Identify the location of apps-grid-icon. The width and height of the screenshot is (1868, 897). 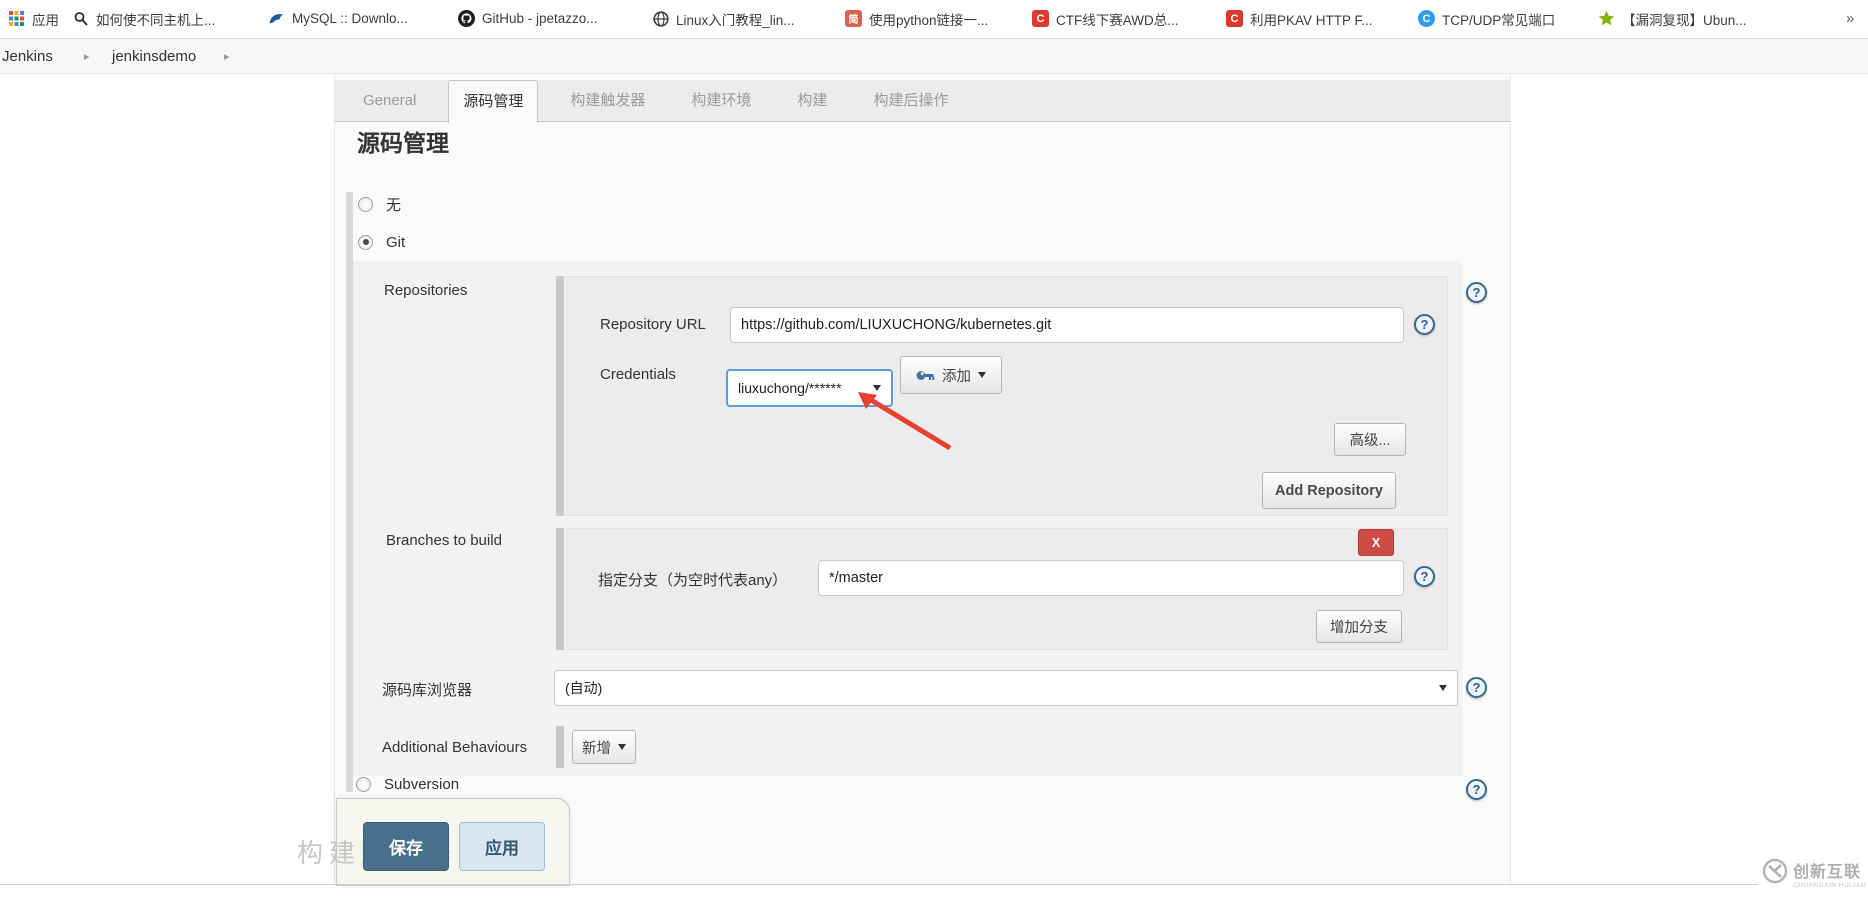
(16, 18).